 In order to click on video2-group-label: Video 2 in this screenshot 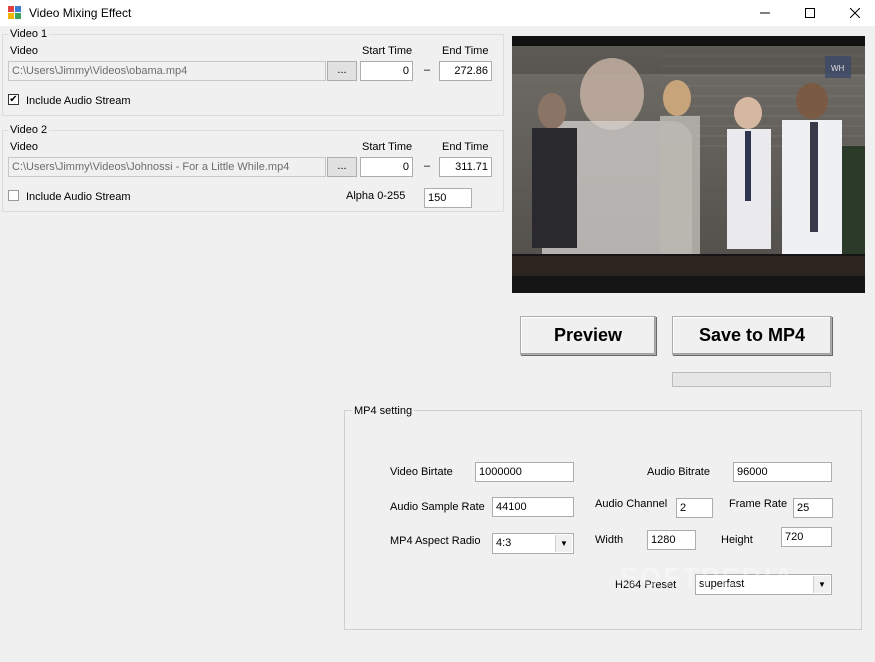, I will do `click(29, 130)`.